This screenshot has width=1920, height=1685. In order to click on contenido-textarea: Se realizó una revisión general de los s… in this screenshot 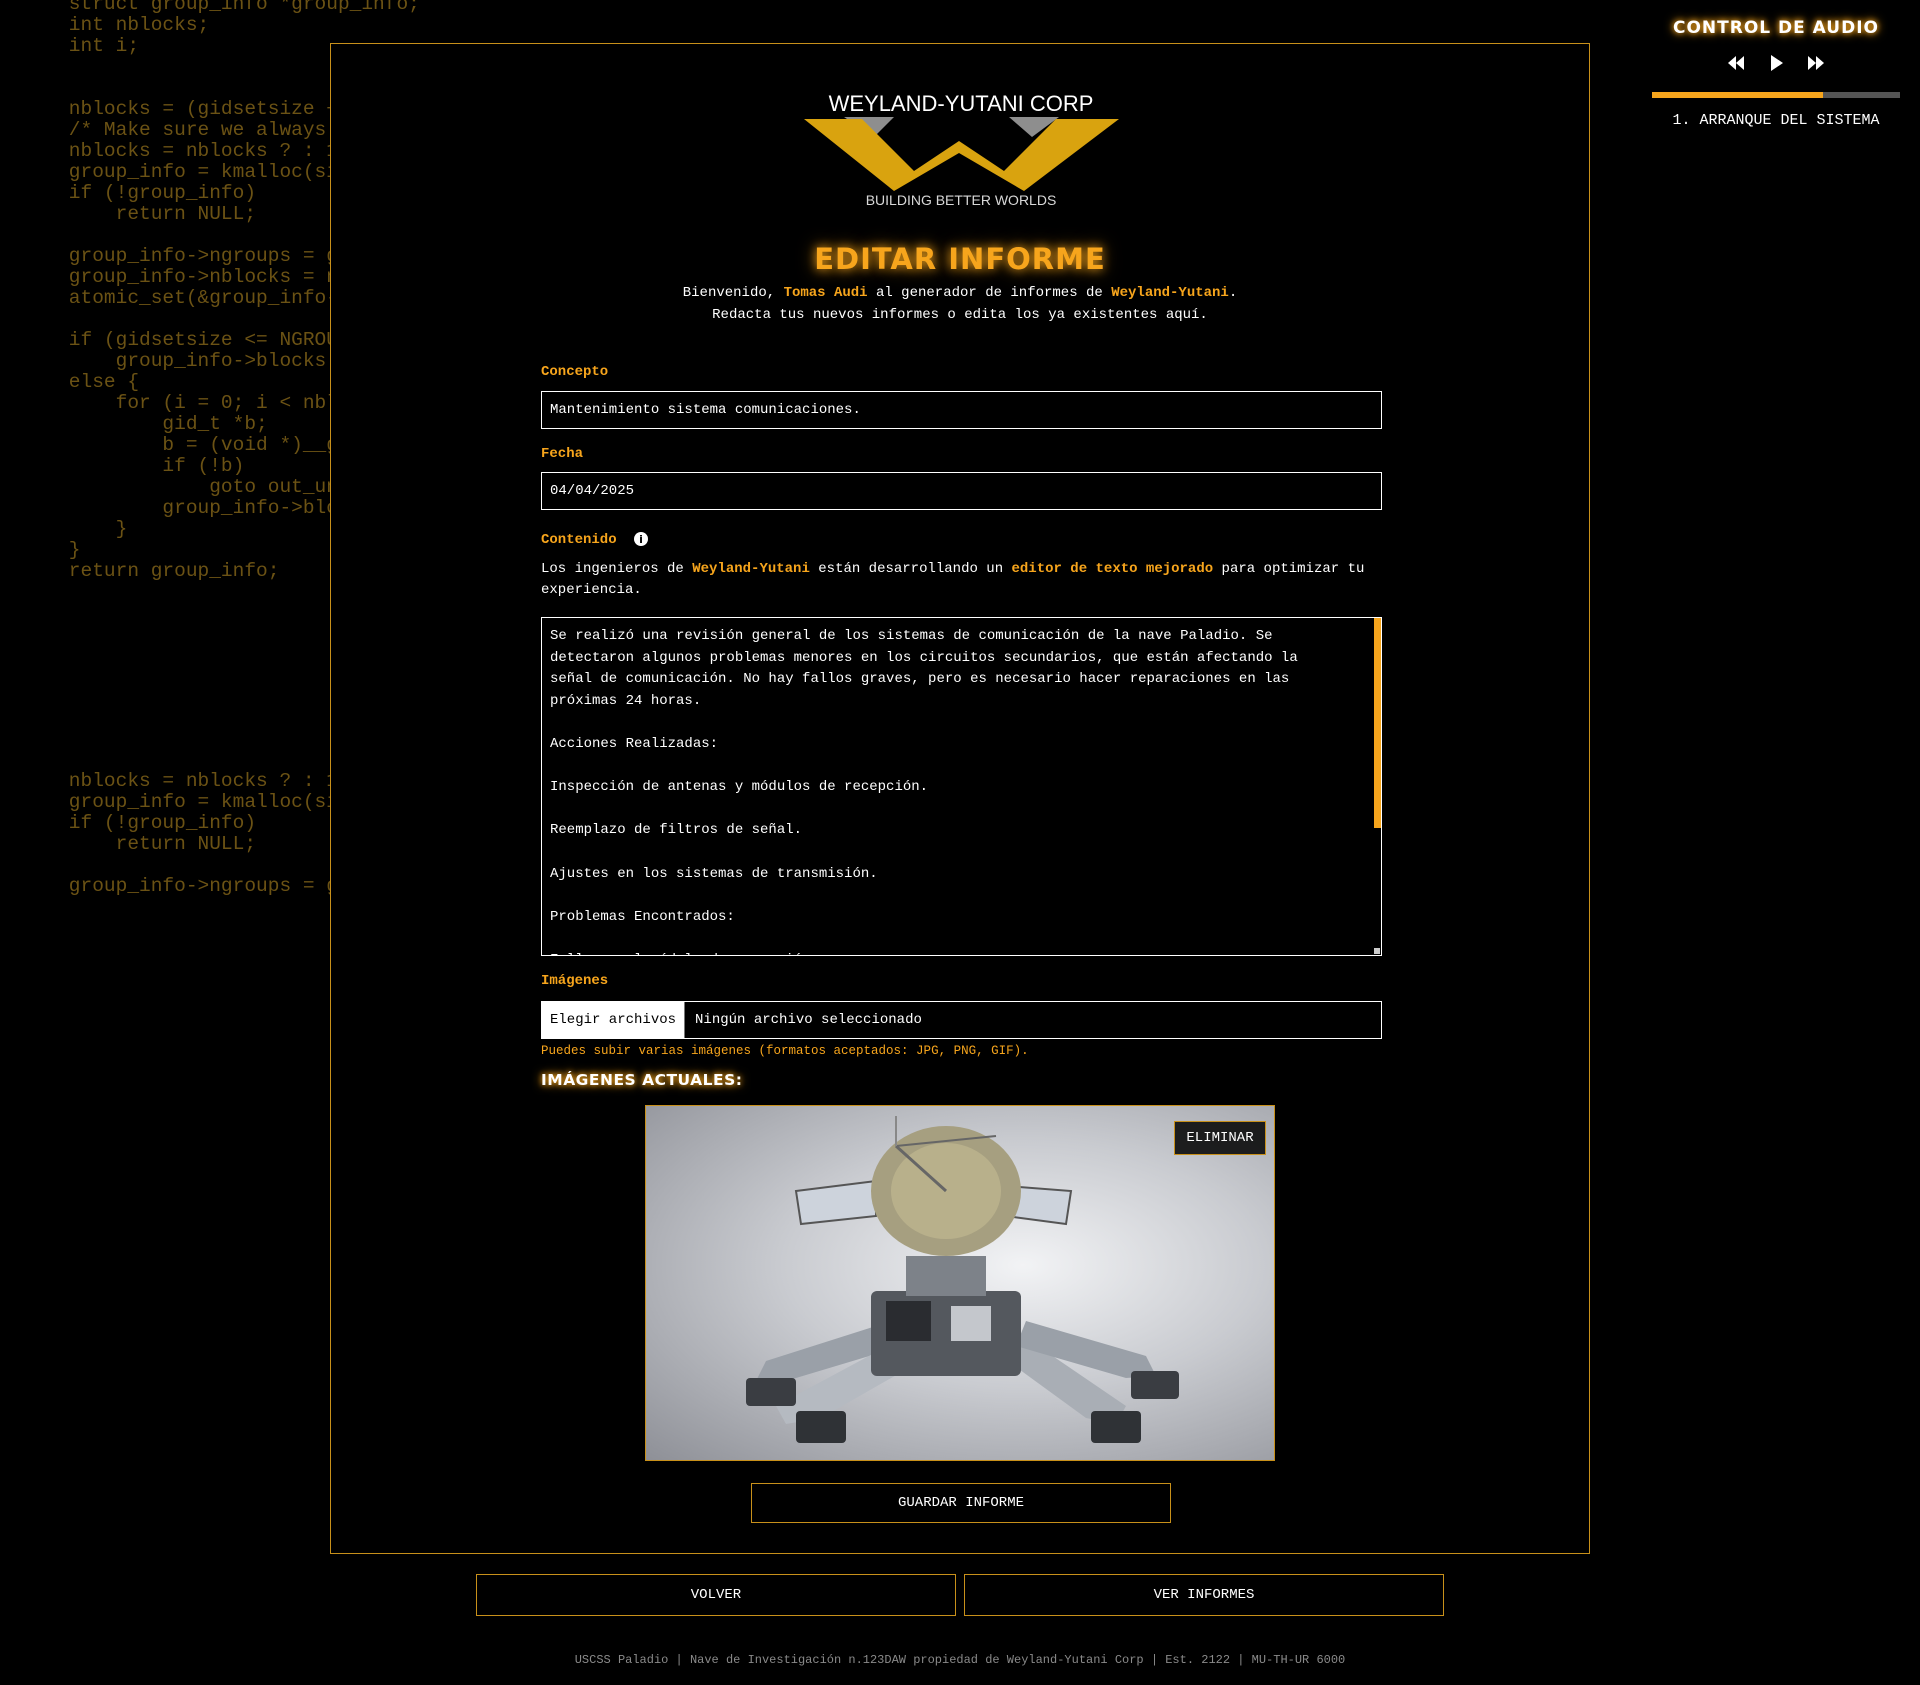, I will do `click(961, 786)`.